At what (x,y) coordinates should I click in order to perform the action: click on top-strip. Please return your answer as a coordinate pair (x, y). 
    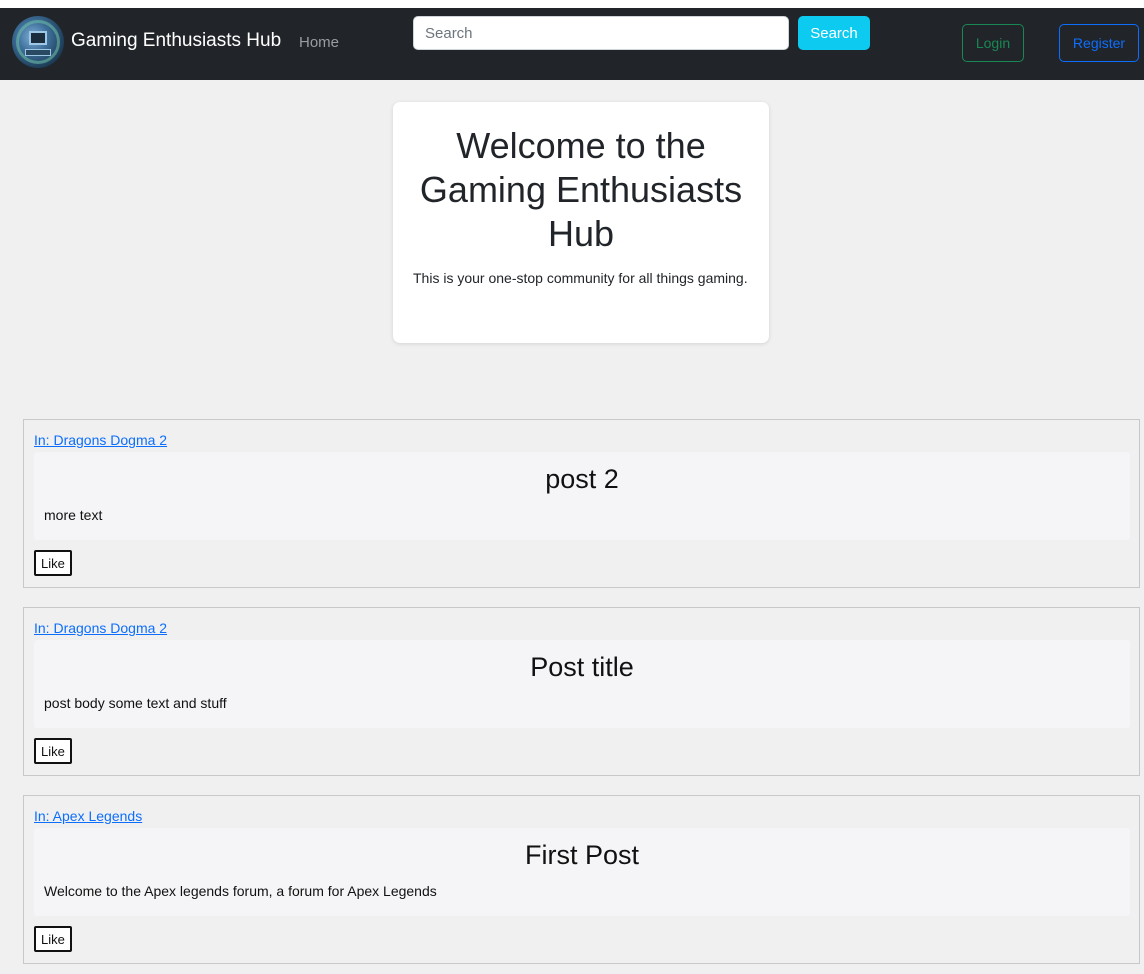
    Looking at the image, I should click on (572, 4).